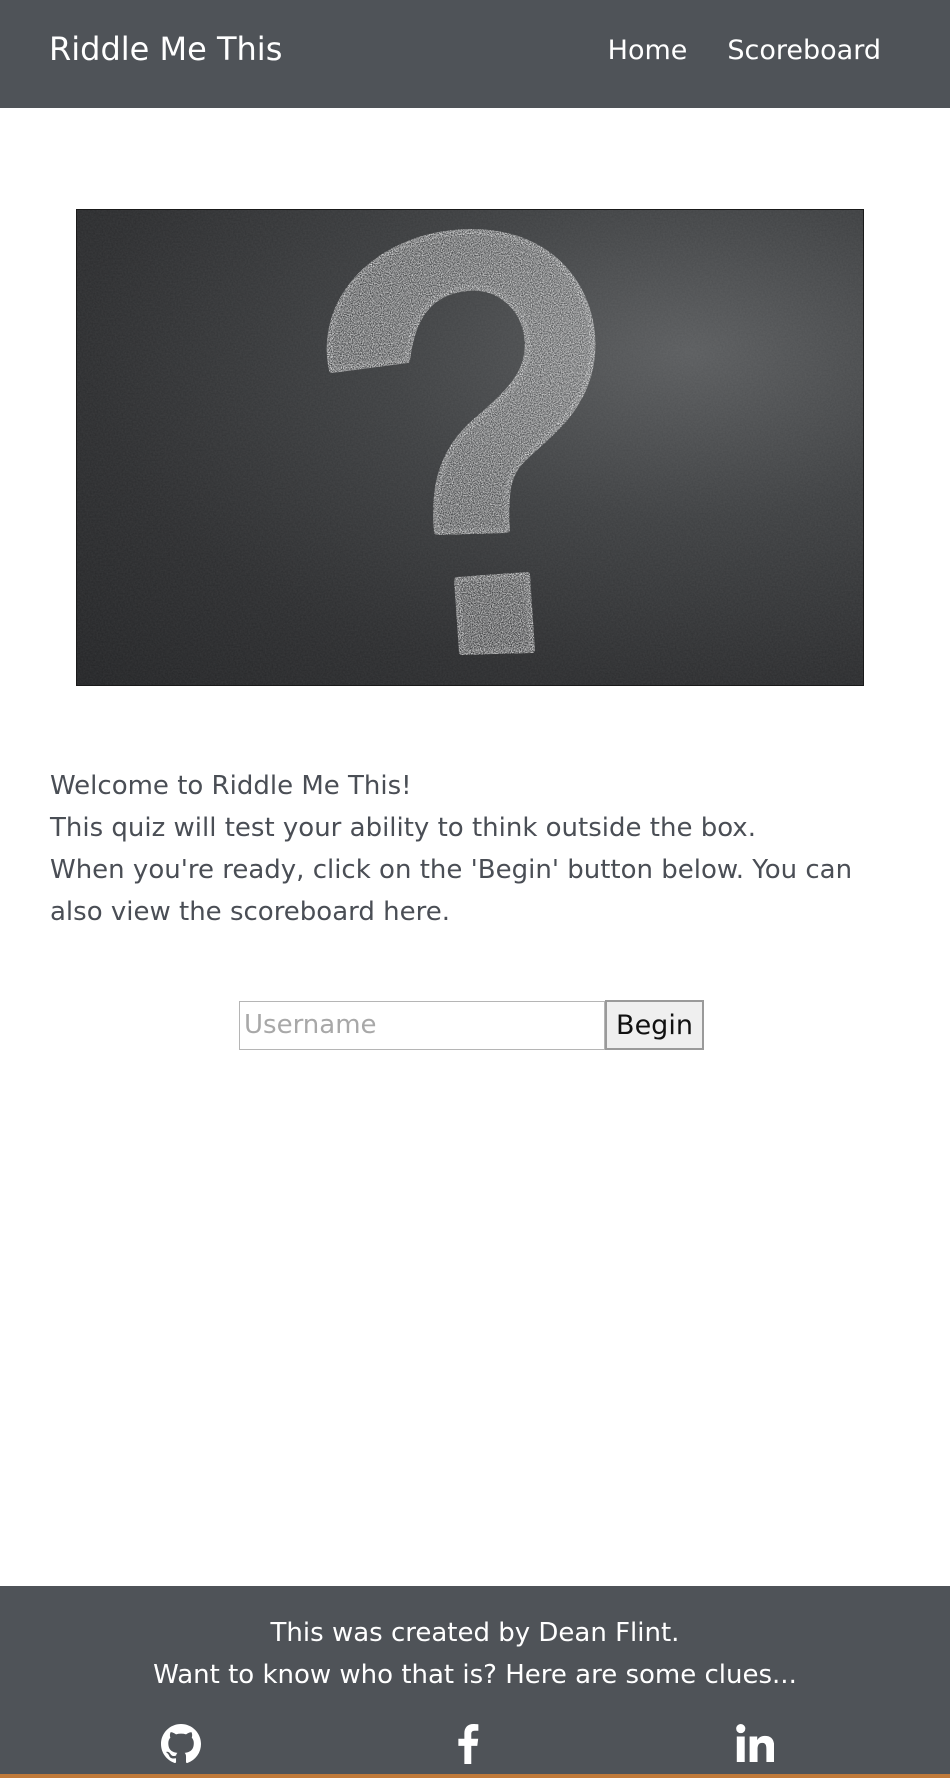 The image size is (950, 1778). Describe the element at coordinates (755, 1749) in the screenshot. I see `linkedin-icon` at that location.